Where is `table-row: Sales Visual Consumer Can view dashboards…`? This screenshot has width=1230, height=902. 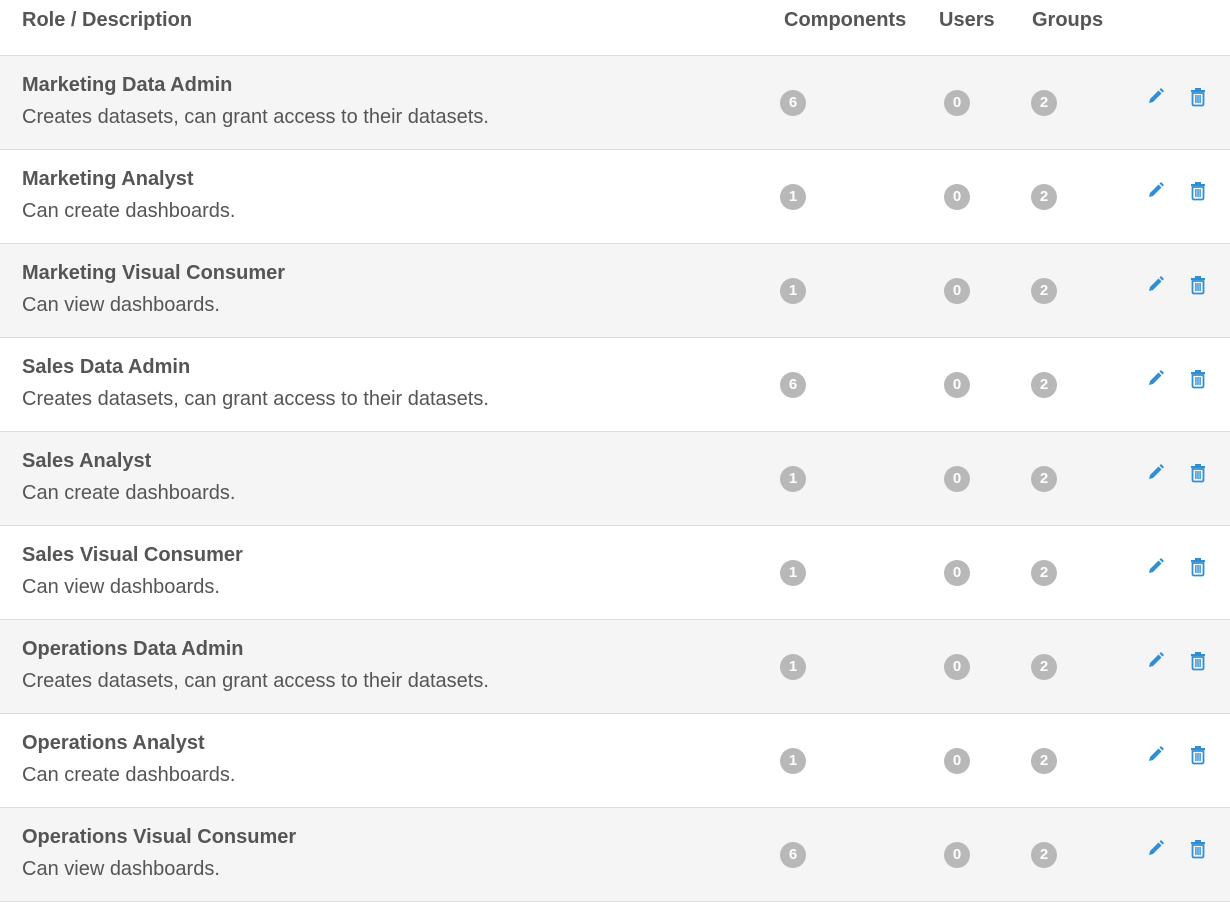 table-row: Sales Visual Consumer Can view dashboards… is located at coordinates (615, 573).